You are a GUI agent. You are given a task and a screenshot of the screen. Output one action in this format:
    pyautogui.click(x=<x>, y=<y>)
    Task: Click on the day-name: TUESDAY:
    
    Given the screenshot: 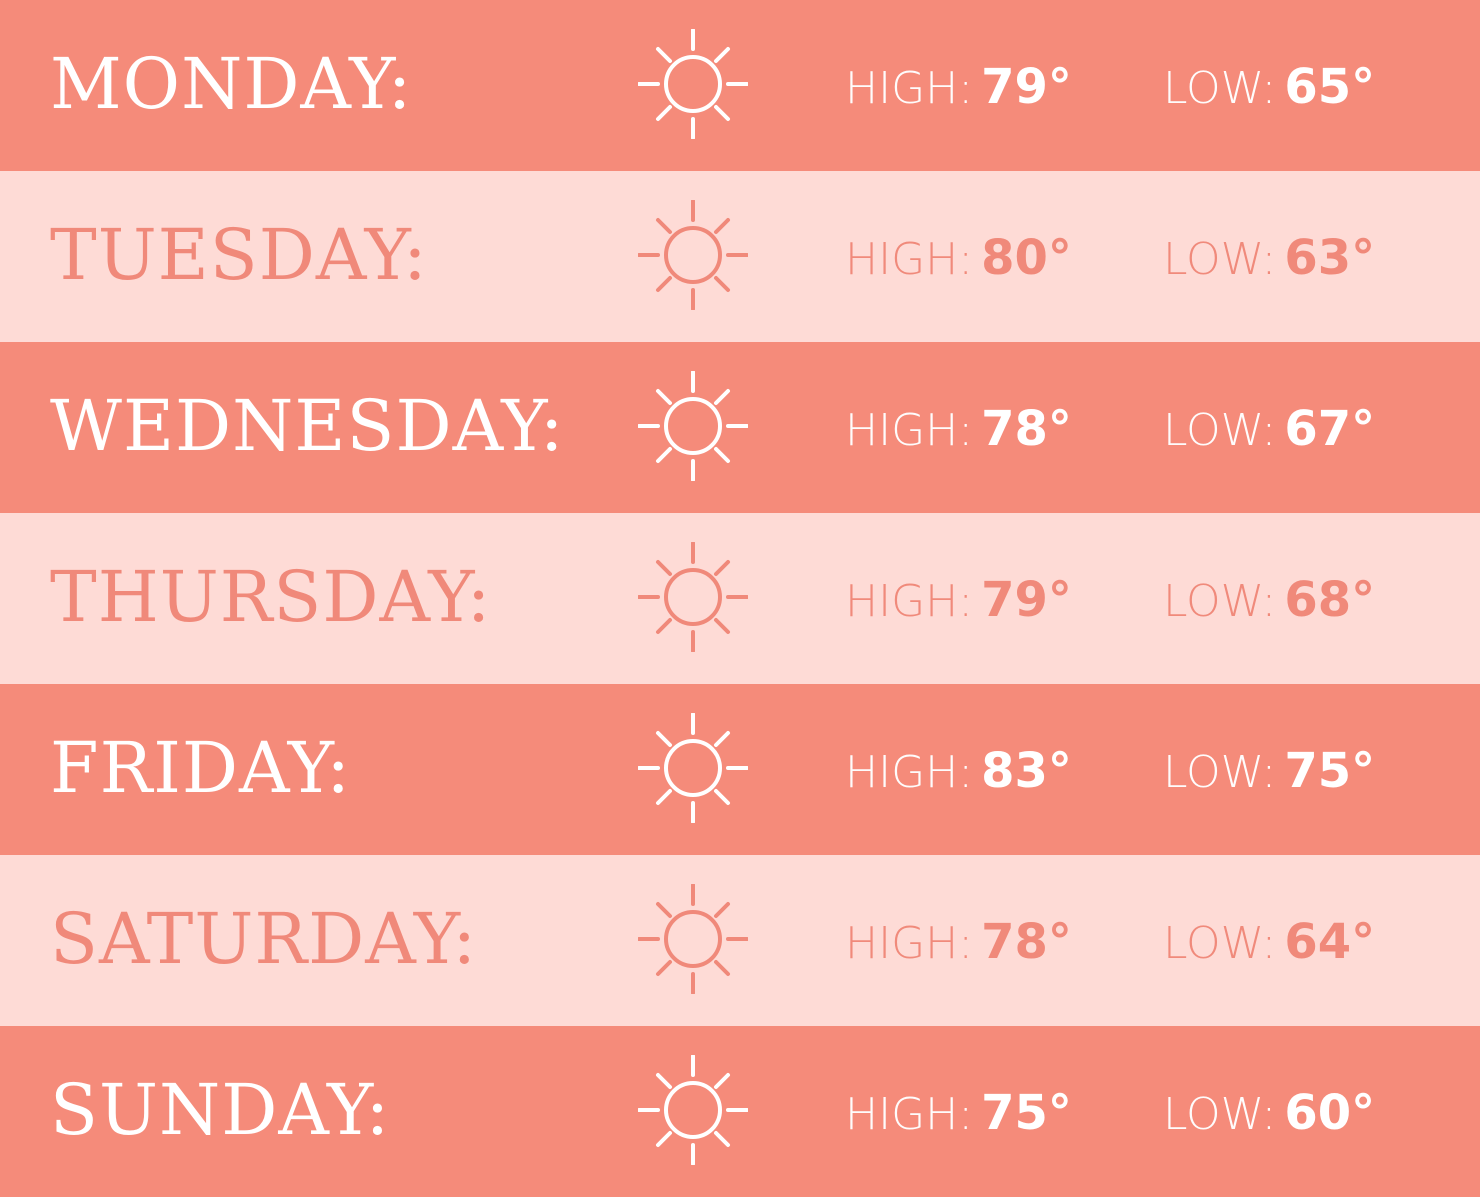 What is the action you would take?
    pyautogui.click(x=239, y=255)
    